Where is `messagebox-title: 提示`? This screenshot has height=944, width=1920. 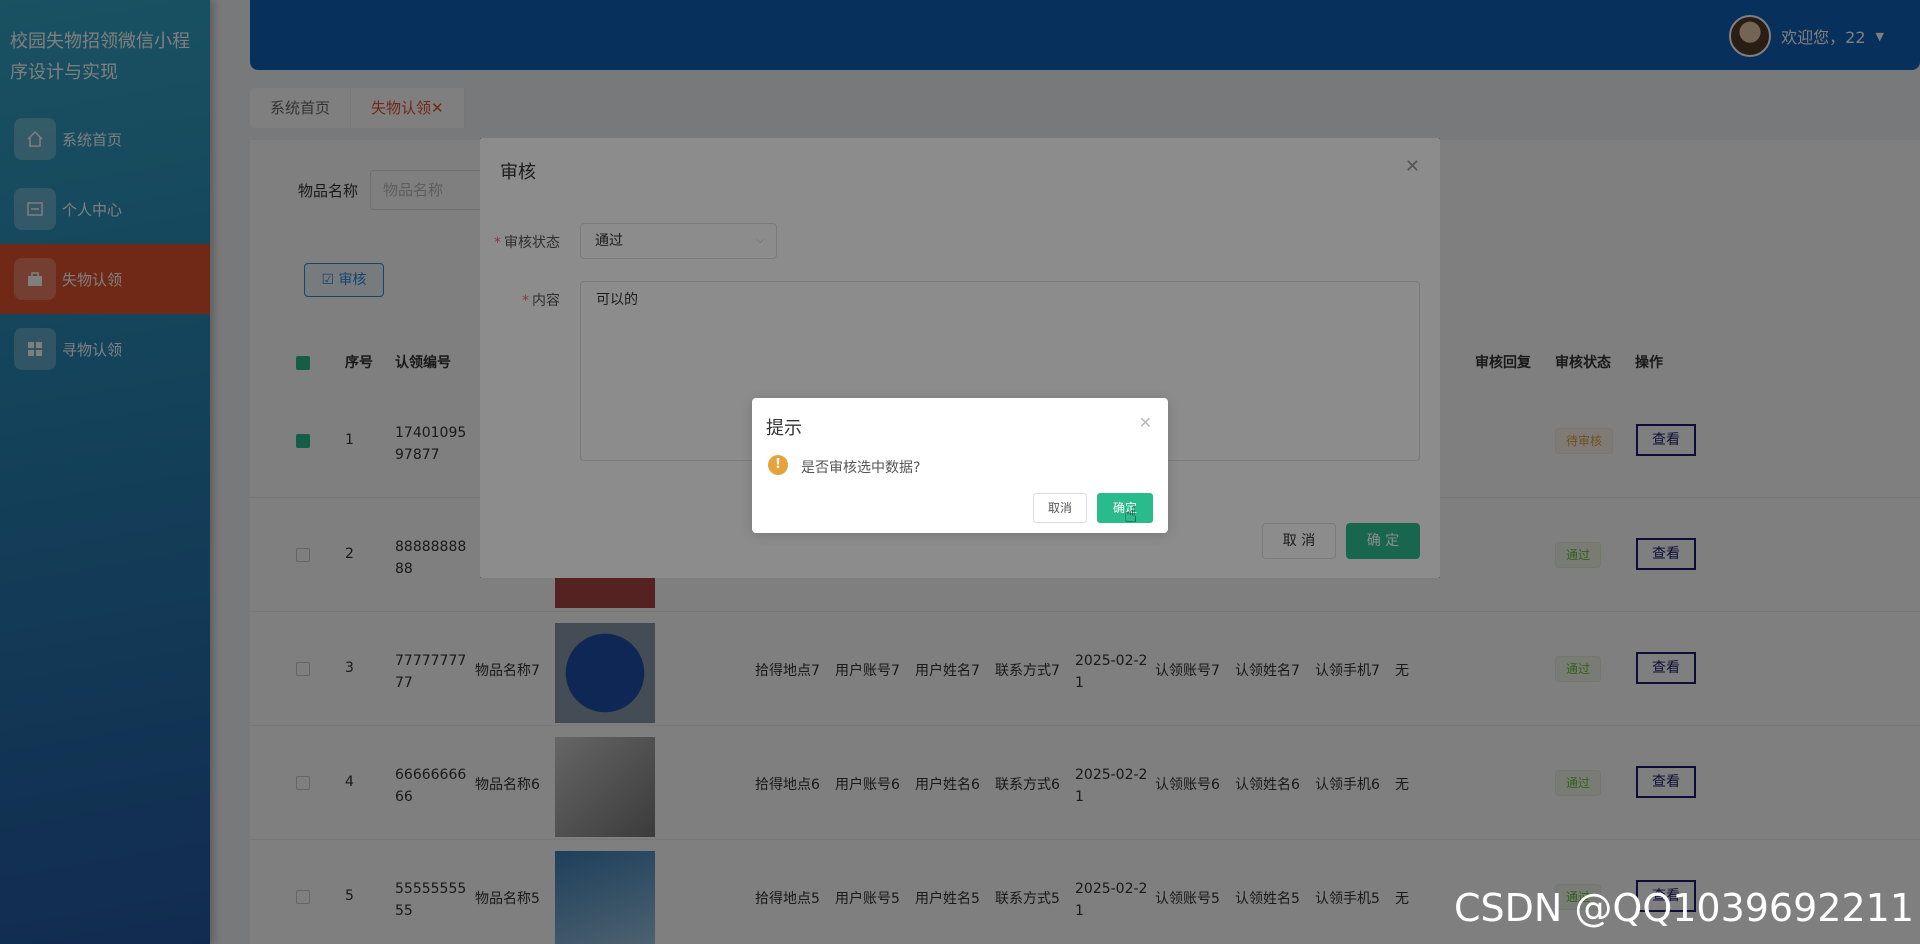
messagebox-title: 提示 is located at coordinates (784, 428).